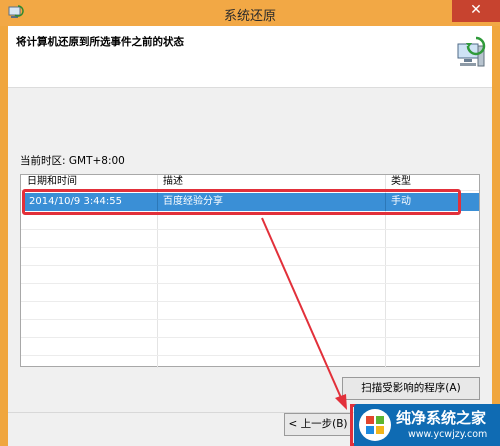 Image resolution: width=500 pixels, height=446 pixels. I want to click on watermark: 纯净系统之家 www.ycwjzy.com, so click(427, 425).